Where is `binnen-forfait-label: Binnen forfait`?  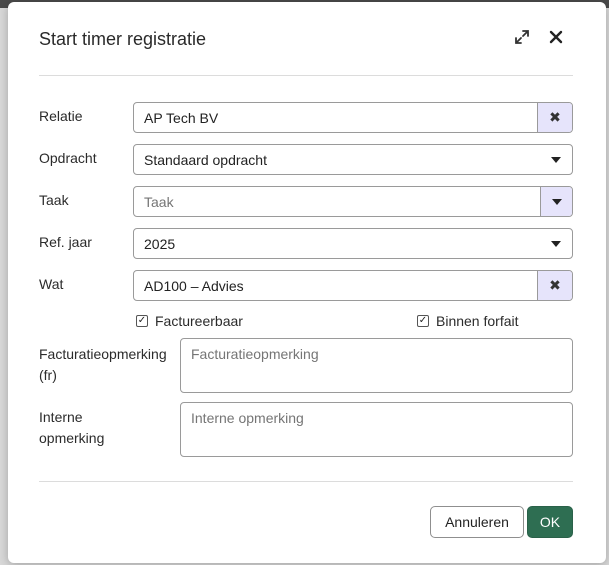
binnen-forfait-label: Binnen forfait is located at coordinates (477, 321).